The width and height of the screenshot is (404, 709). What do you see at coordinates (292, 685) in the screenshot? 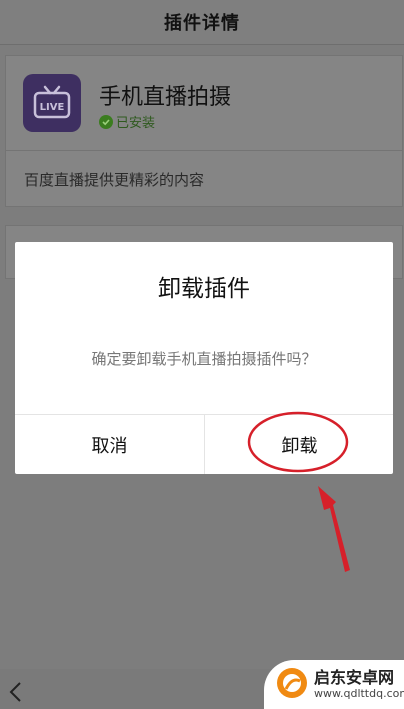
I see `watermark-logo-icon` at bounding box center [292, 685].